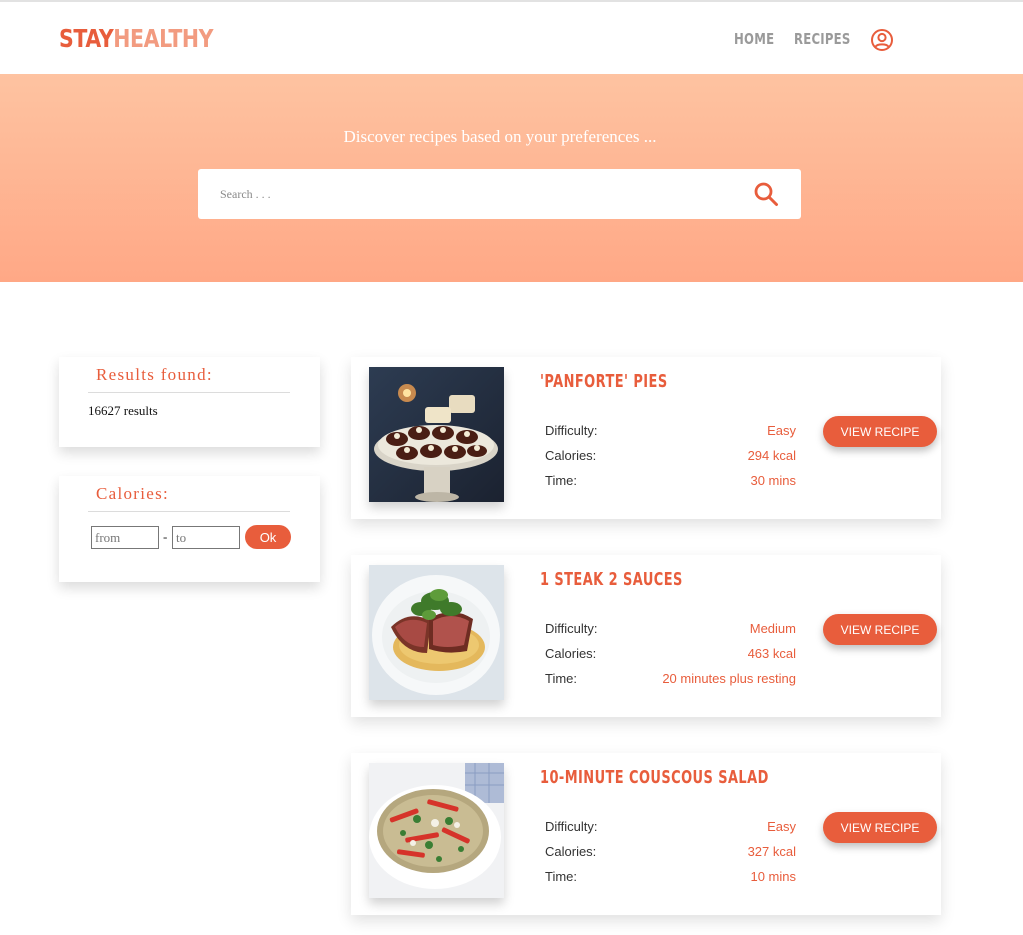 The width and height of the screenshot is (1023, 935). Describe the element at coordinates (133, 493) in the screenshot. I see `calories-title: Calories:` at that location.